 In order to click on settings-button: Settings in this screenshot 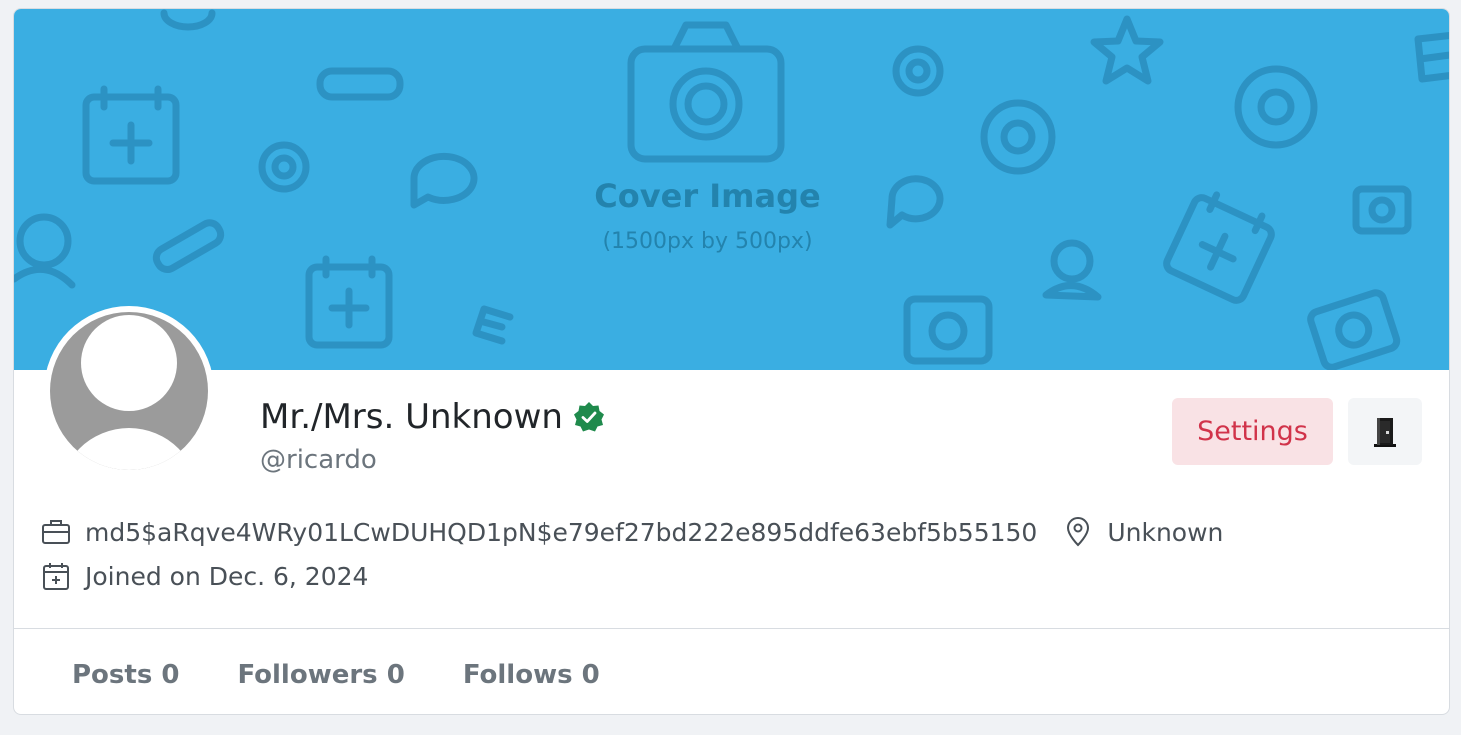, I will do `click(1252, 431)`.